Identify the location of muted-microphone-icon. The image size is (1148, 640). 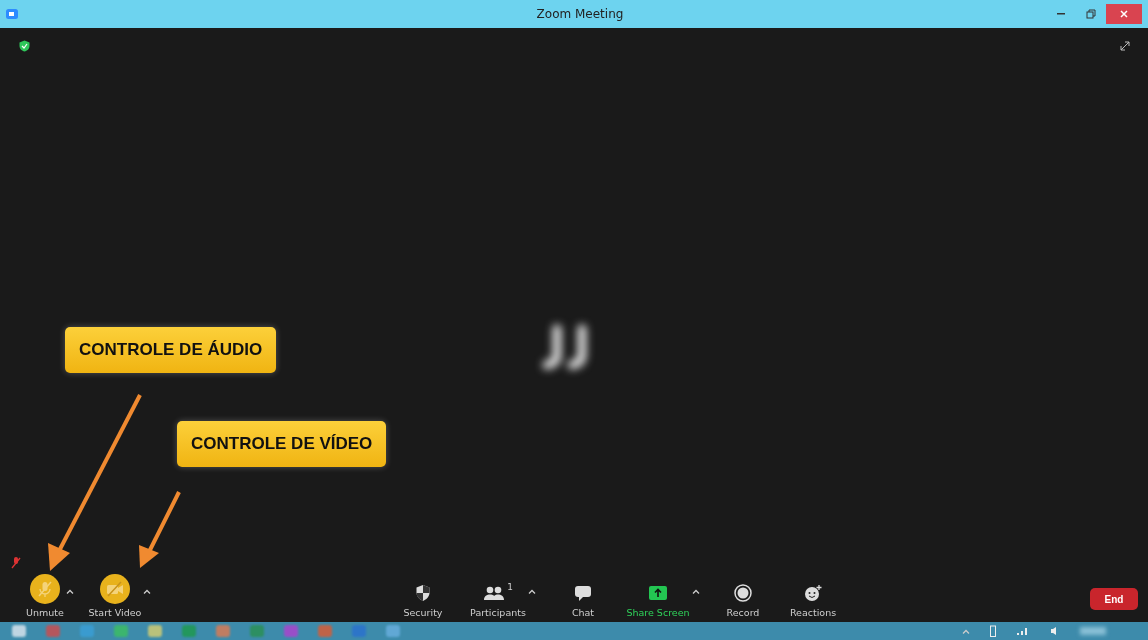
(45, 589).